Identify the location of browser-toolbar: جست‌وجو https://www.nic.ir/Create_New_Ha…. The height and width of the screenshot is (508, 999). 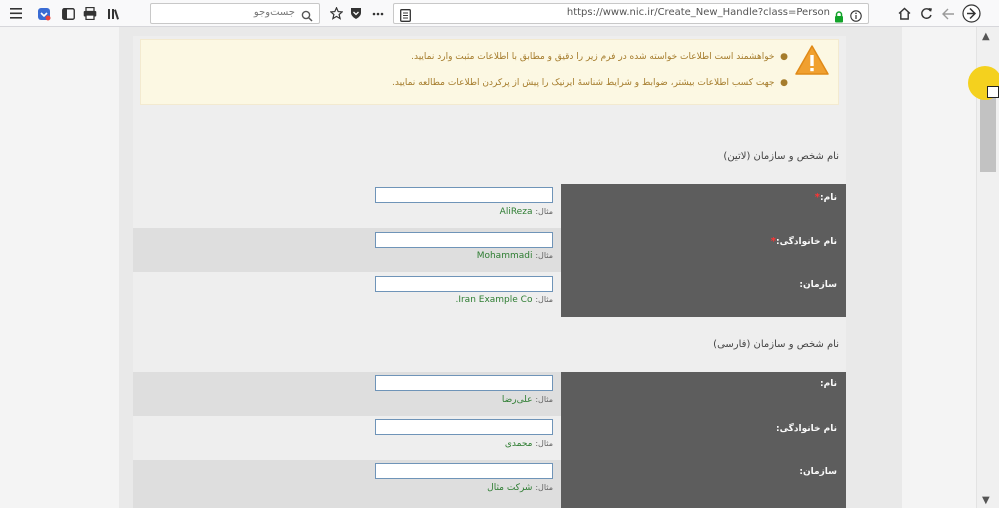
(499, 13).